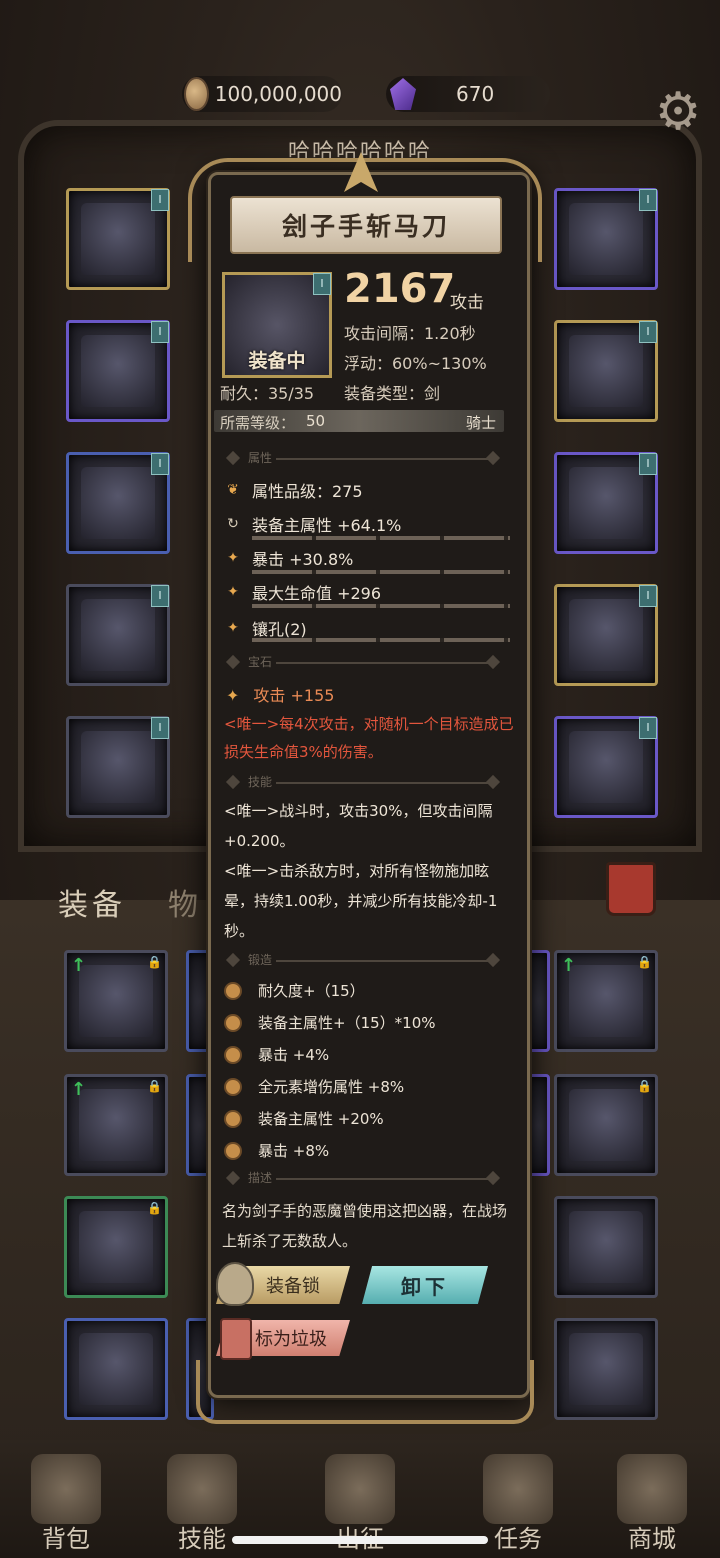 This screenshot has width=720, height=1558. What do you see at coordinates (260, 960) in the screenshot?
I see `section-title: 锻造` at bounding box center [260, 960].